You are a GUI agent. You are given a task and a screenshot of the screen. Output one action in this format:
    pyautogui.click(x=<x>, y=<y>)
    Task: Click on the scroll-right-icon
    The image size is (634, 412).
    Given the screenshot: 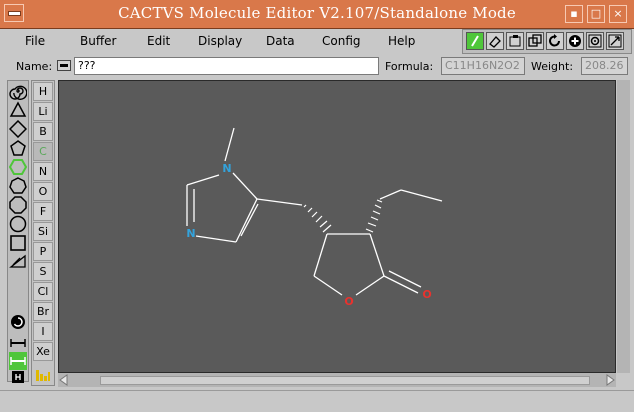 What is the action you would take?
    pyautogui.click(x=610, y=380)
    